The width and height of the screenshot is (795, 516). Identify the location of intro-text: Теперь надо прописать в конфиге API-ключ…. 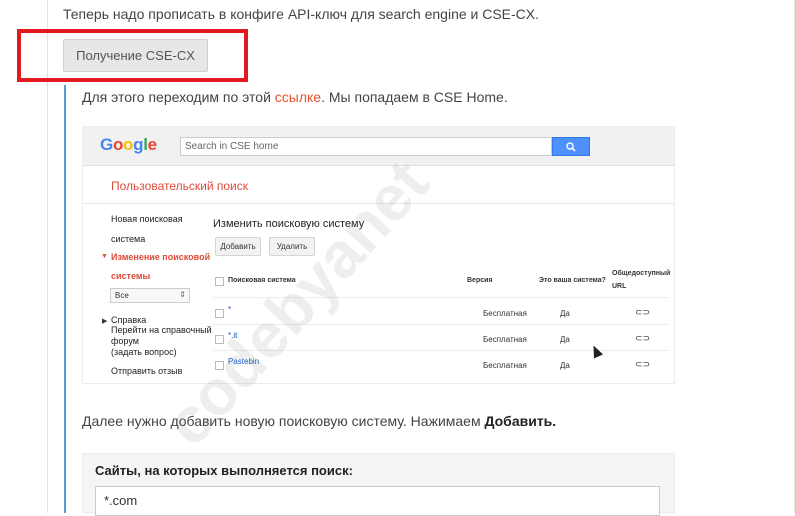
(301, 14).